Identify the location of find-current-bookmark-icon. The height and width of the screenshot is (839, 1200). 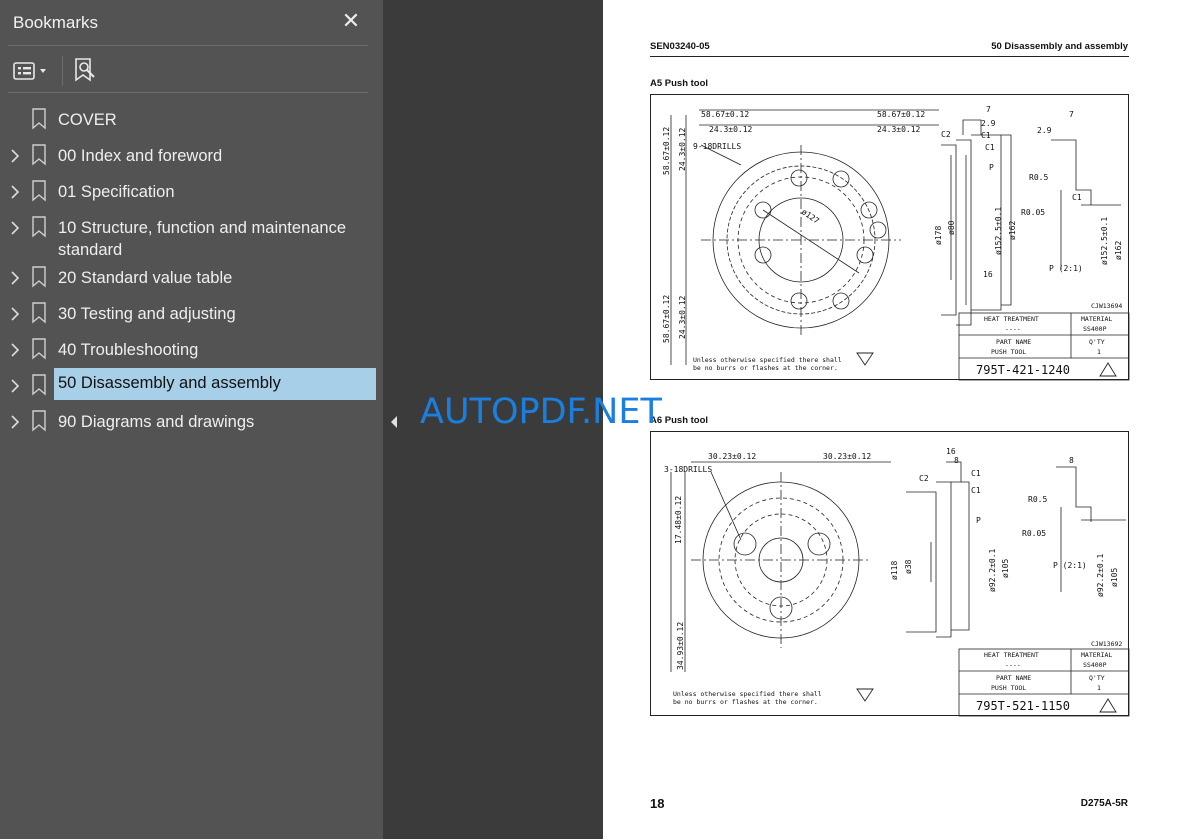
(85, 70).